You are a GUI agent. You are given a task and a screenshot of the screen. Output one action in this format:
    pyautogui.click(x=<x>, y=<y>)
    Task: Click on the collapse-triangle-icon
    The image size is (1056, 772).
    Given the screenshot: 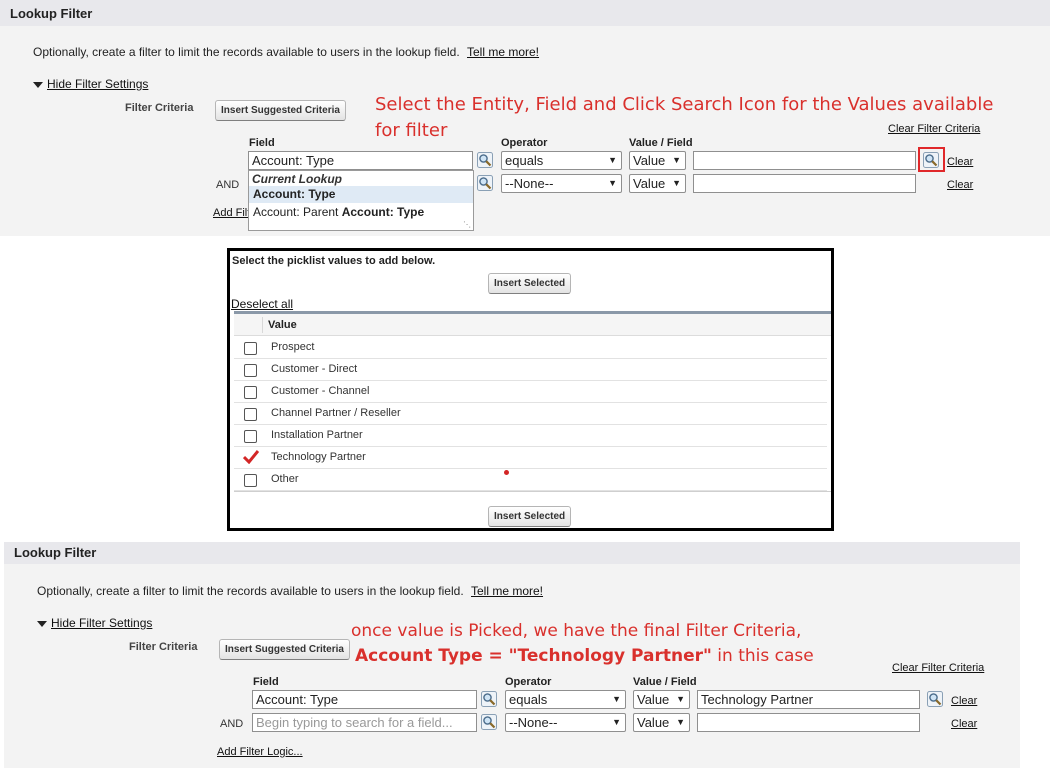 What is the action you would take?
    pyautogui.click(x=38, y=84)
    